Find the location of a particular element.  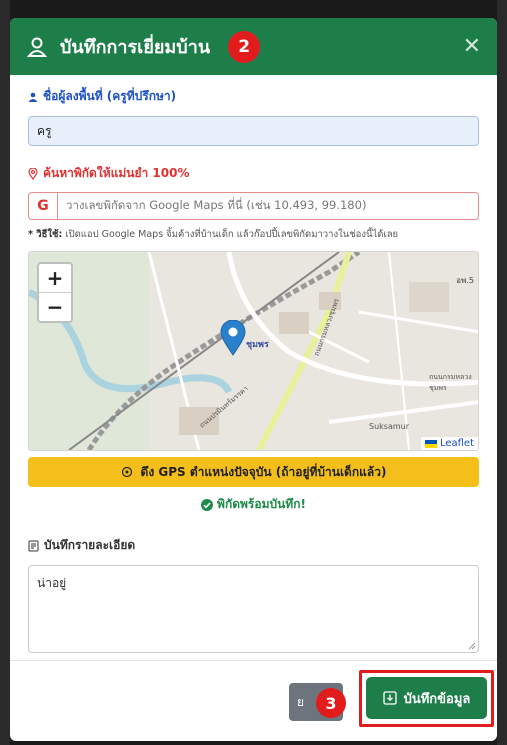

note-icon is located at coordinates (33, 545).